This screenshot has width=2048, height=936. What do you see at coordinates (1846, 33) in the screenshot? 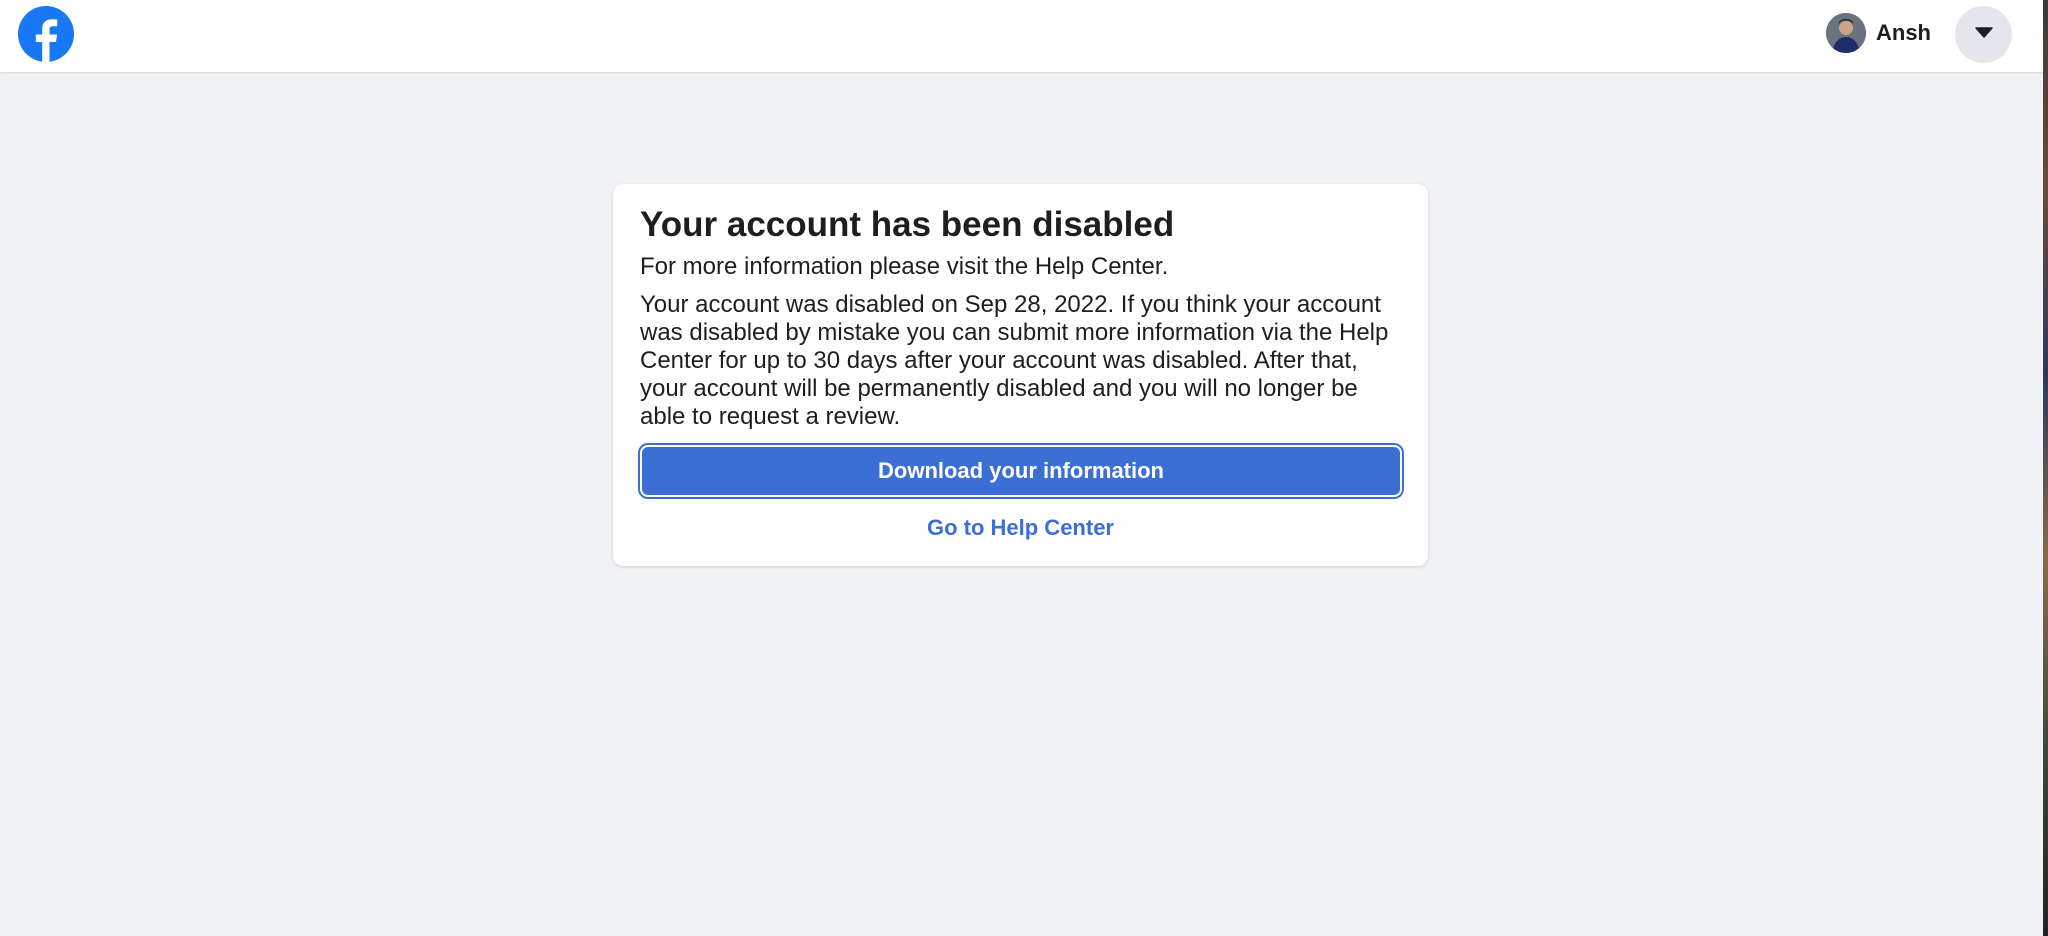
I see `avatar` at bounding box center [1846, 33].